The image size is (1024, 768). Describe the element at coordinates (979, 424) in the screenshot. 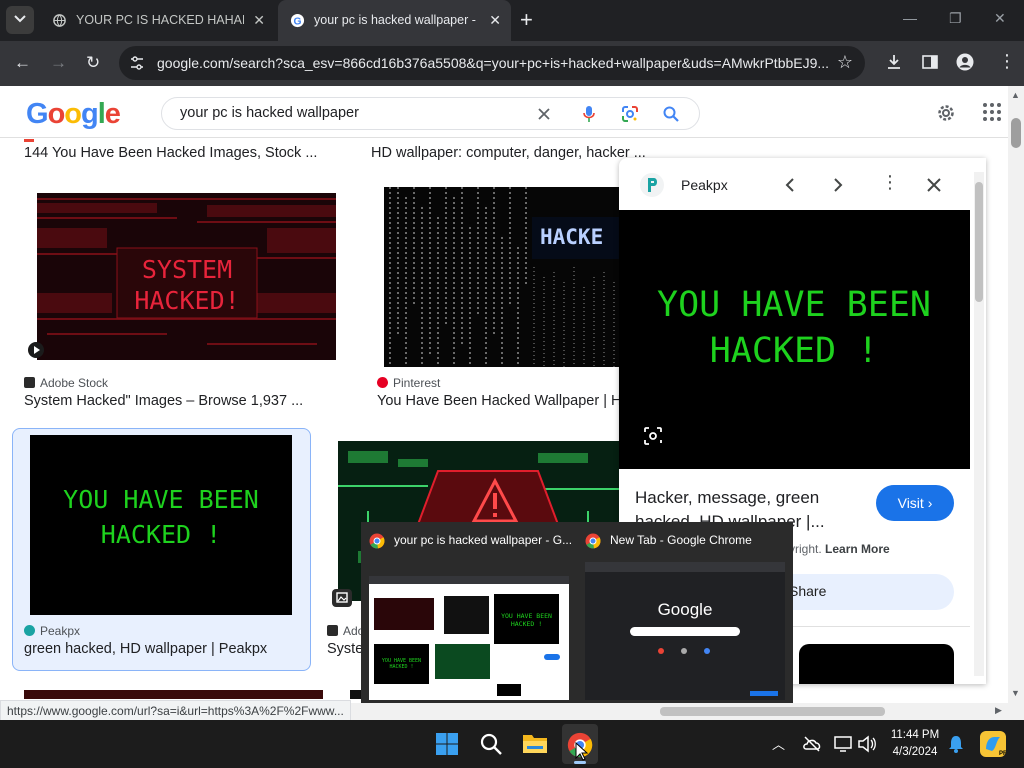

I see `panel-scrollbar` at that location.